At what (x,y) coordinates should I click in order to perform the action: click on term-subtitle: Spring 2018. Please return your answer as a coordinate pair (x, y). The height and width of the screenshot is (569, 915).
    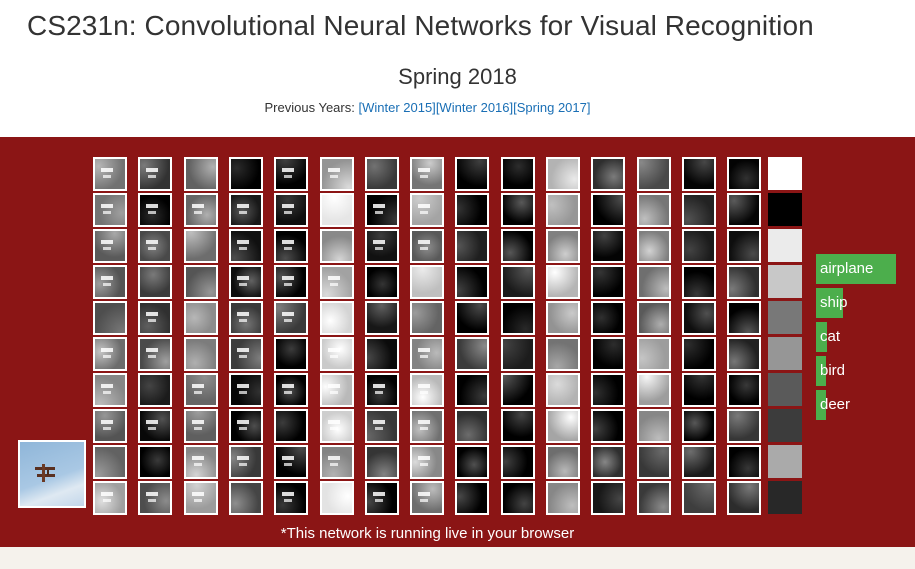
    Looking at the image, I should click on (457, 76).